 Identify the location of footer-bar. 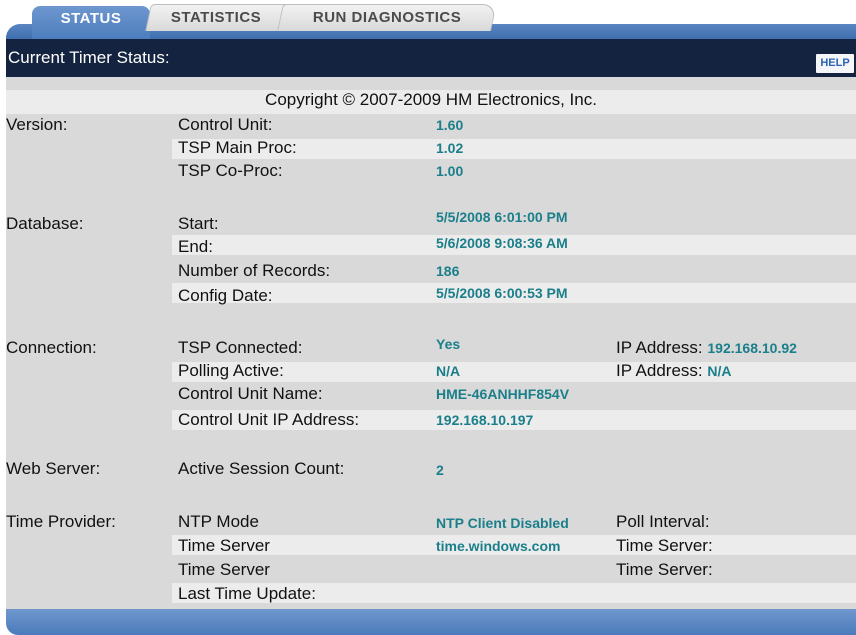
(431, 622).